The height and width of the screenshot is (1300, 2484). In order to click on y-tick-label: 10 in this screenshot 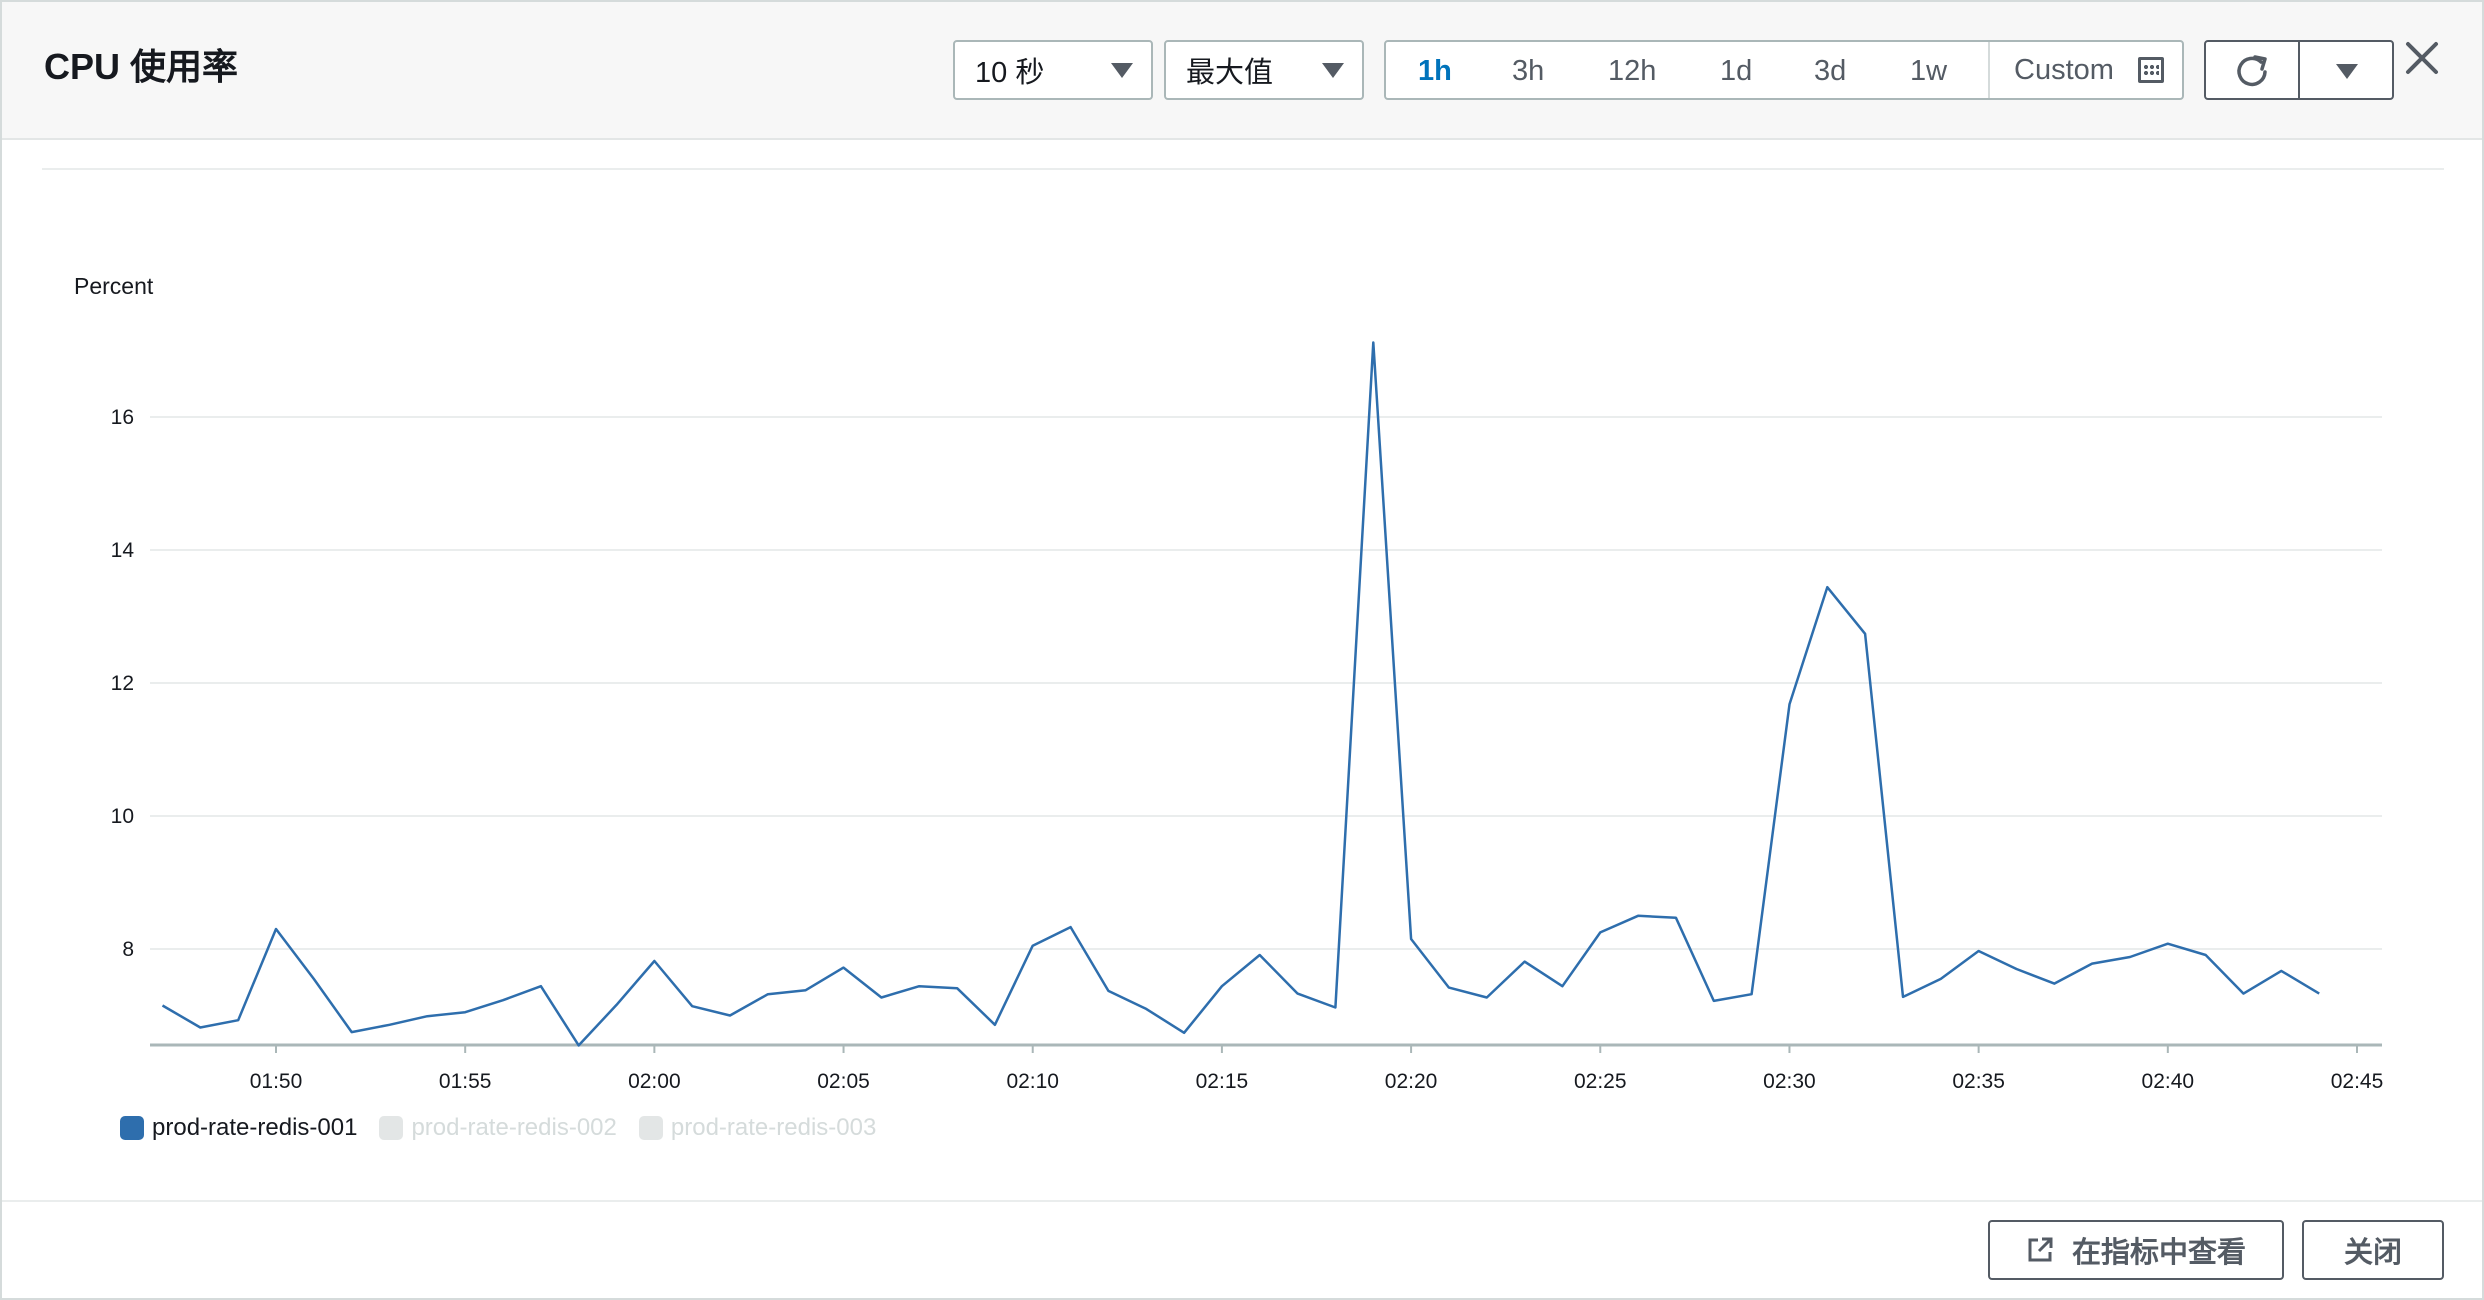, I will do `click(122, 816)`.